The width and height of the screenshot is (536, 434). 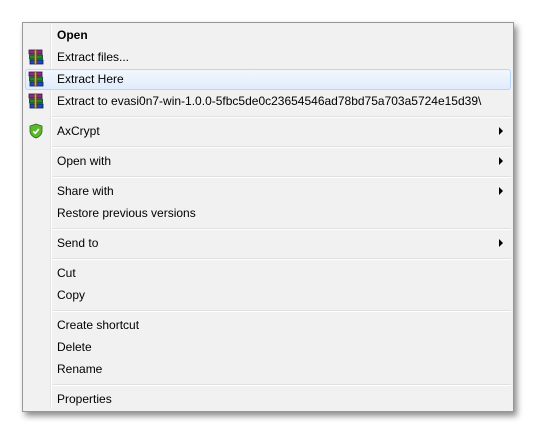 I want to click on menu-item-label: Create shortcut, so click(x=98, y=325).